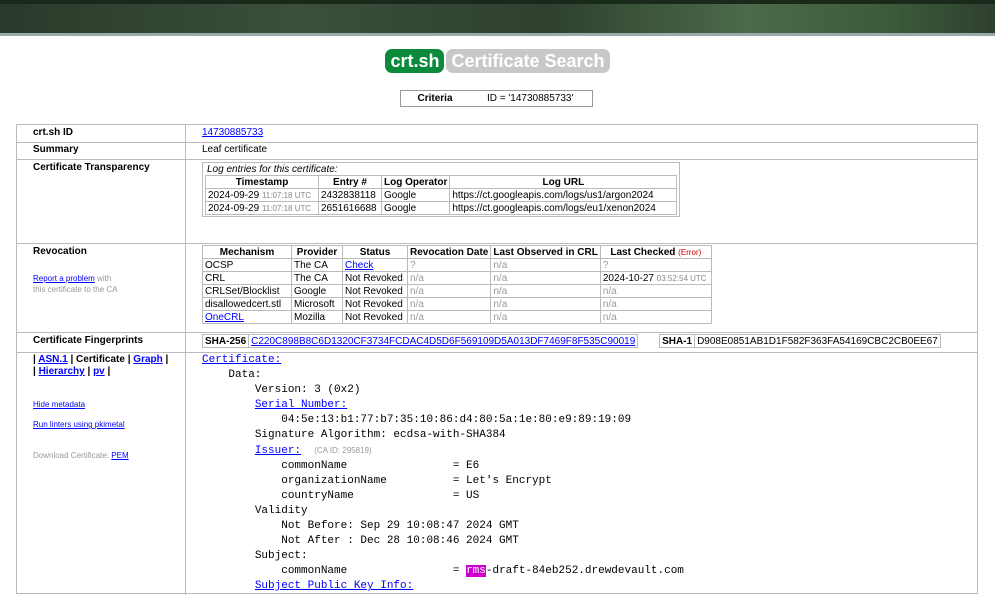 The height and width of the screenshot is (595, 995). Describe the element at coordinates (247, 291) in the screenshot. I see `rev-mechanism: CRLSet/Blocklist` at that location.